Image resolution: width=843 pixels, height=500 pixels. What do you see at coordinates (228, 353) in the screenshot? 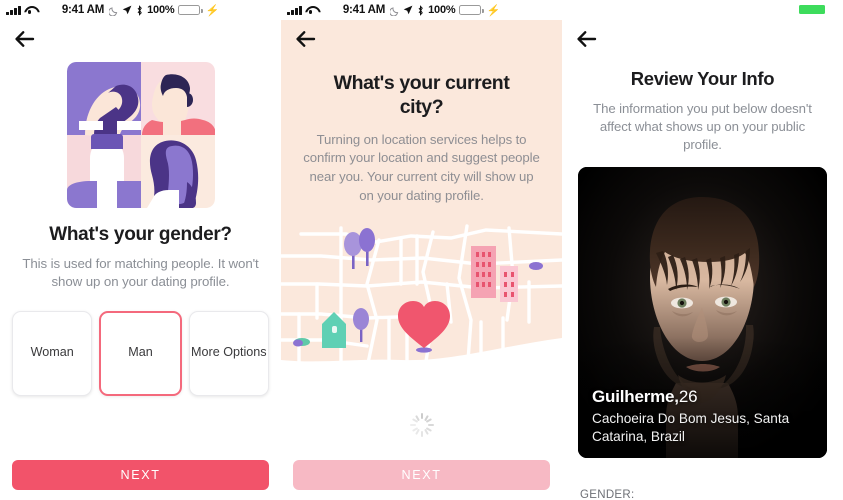
I see `gender-option-more-options: More Options` at bounding box center [228, 353].